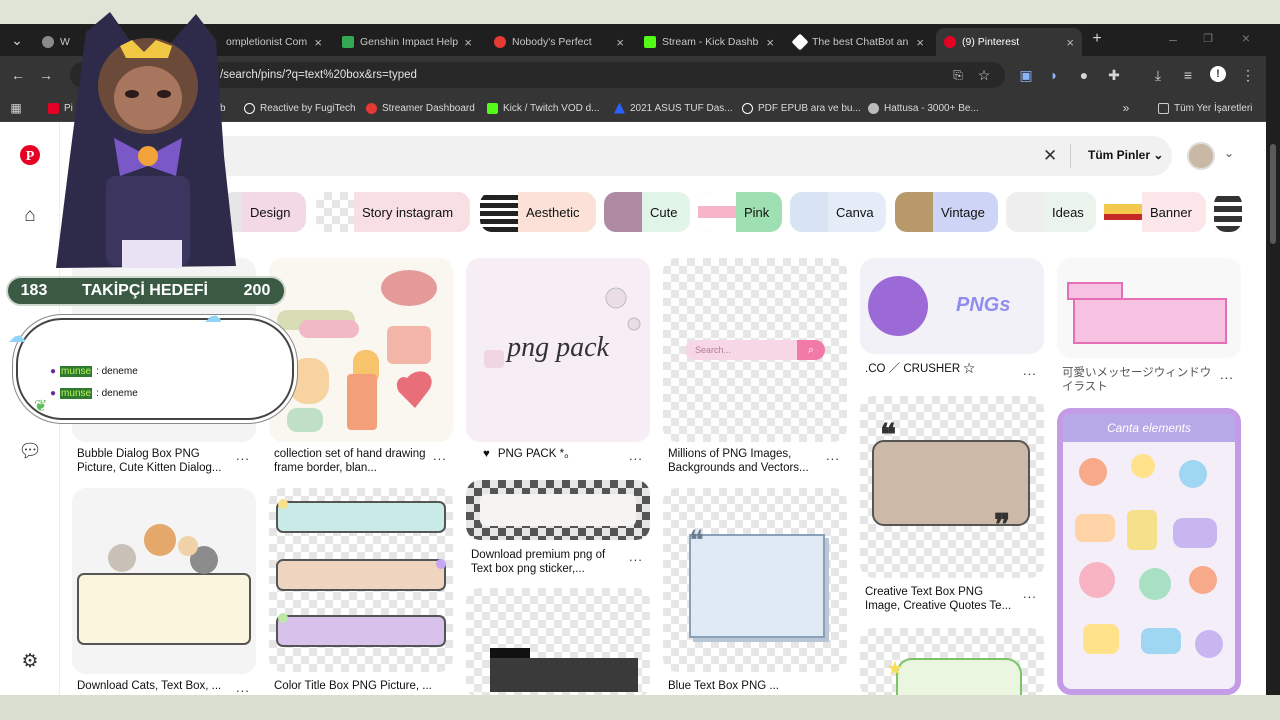 The image size is (1280, 720). What do you see at coordinates (952, 661) in the screenshot?
I see `pin-16: ★` at bounding box center [952, 661].